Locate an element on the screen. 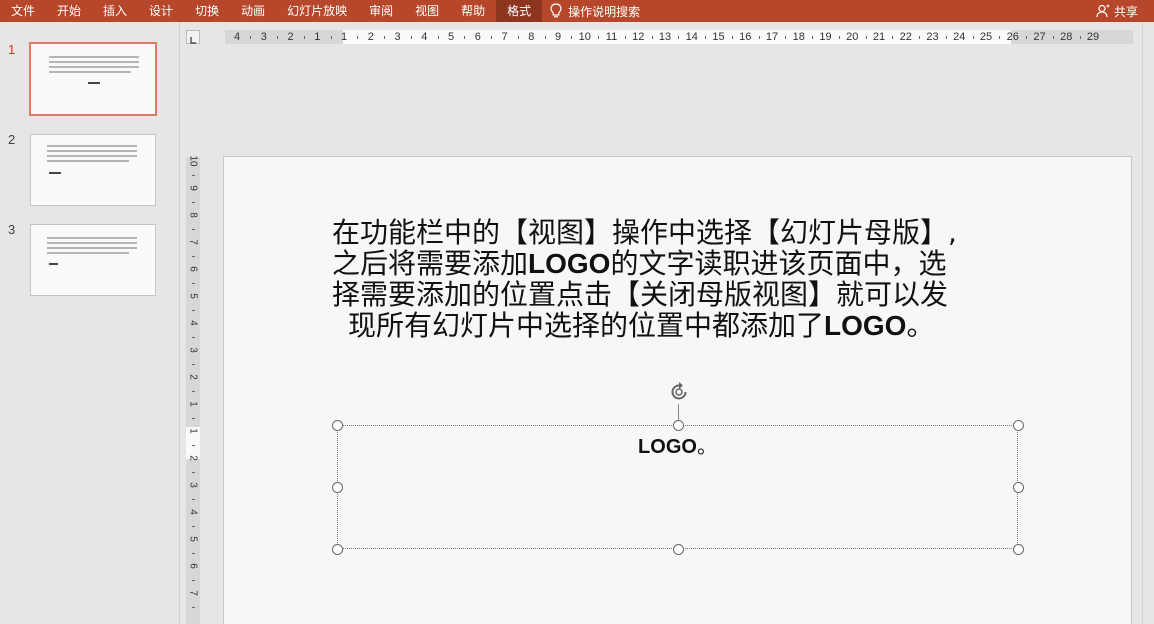  tab-help: 帮助 is located at coordinates (473, 11).